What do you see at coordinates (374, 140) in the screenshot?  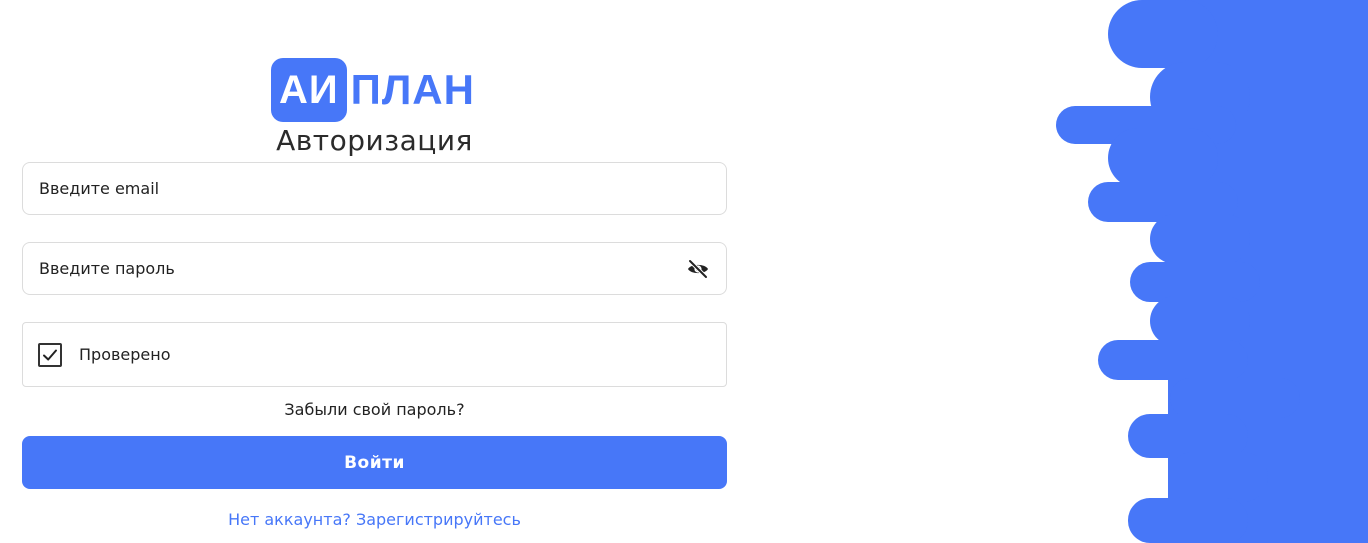 I see `page-title: Авторизация` at bounding box center [374, 140].